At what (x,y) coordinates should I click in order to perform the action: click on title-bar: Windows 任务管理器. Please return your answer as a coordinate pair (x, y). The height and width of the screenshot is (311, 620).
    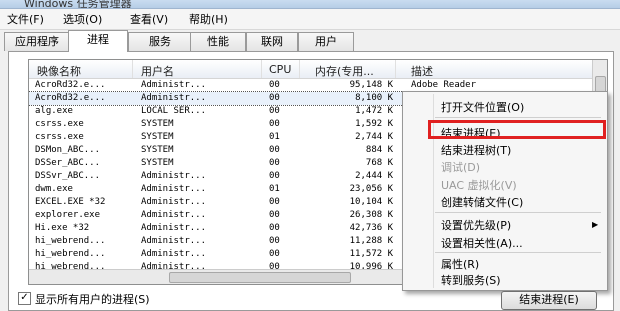
    Looking at the image, I should click on (310, 4).